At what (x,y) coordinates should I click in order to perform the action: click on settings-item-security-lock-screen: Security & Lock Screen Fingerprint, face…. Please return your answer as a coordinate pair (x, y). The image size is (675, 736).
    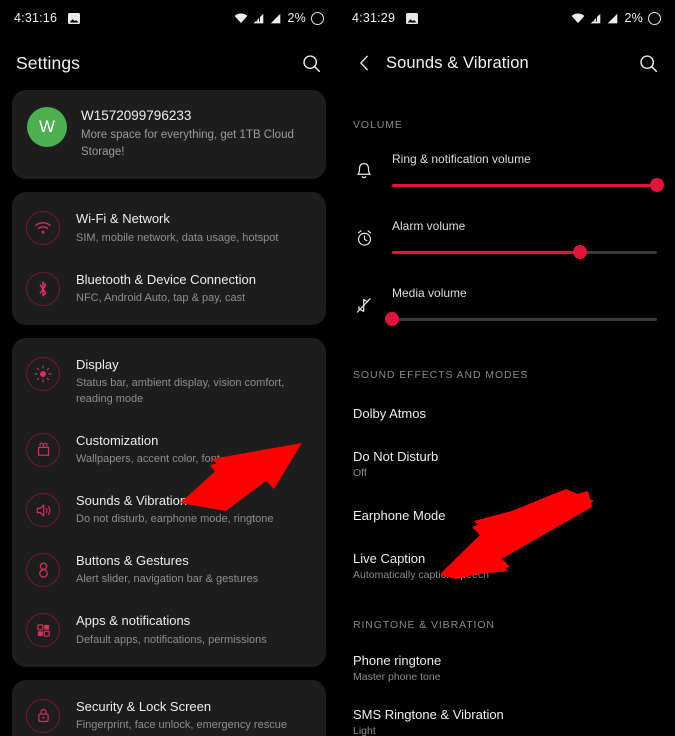
    Looking at the image, I should click on (169, 711).